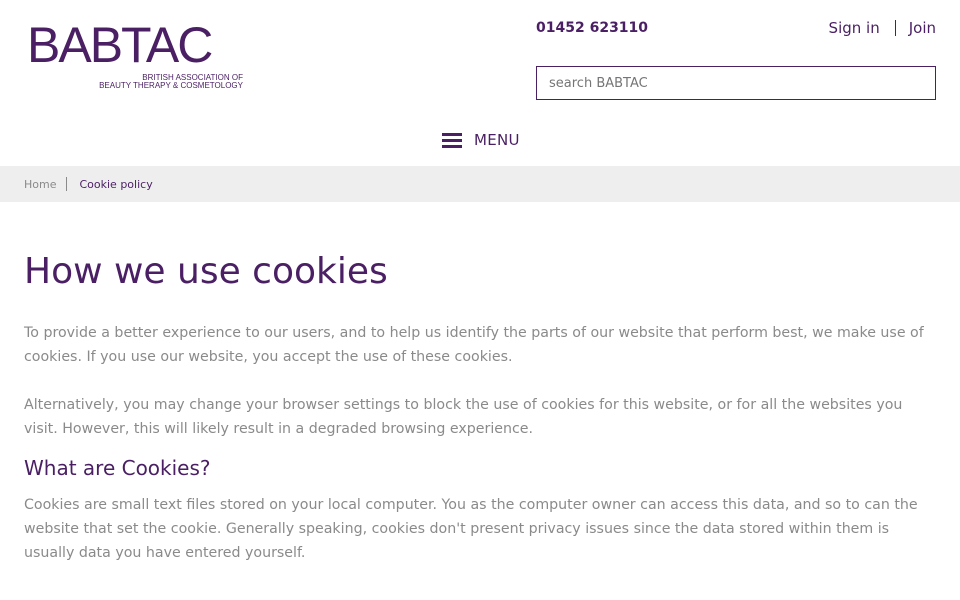 This screenshot has width=960, height=600. What do you see at coordinates (882, 28) in the screenshot?
I see `account-links: Sign in Join` at bounding box center [882, 28].